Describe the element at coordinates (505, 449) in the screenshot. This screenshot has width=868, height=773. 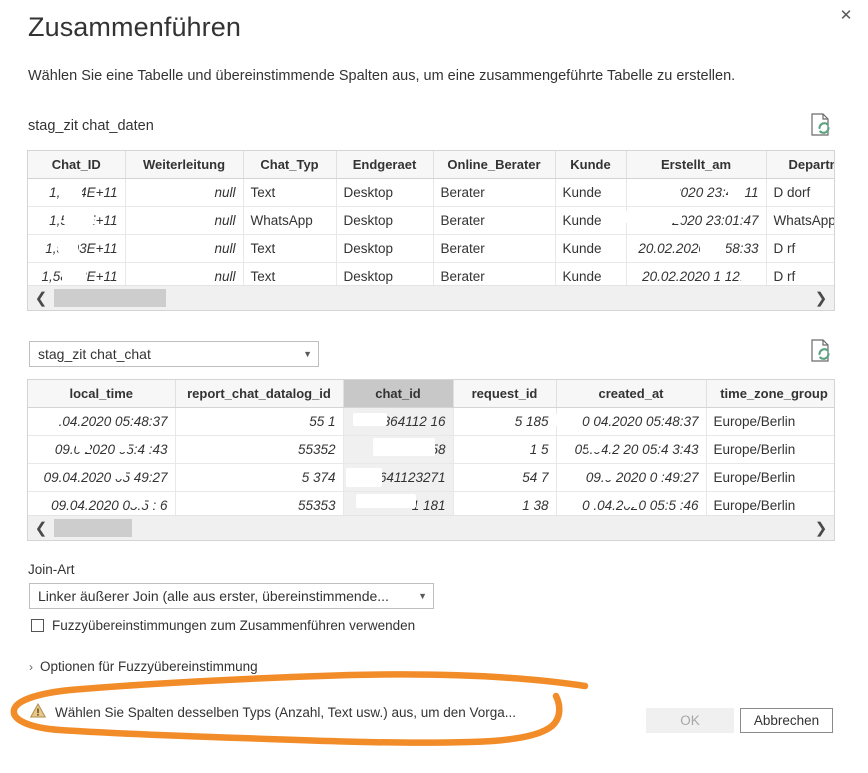
I see `cell: 1 5` at that location.